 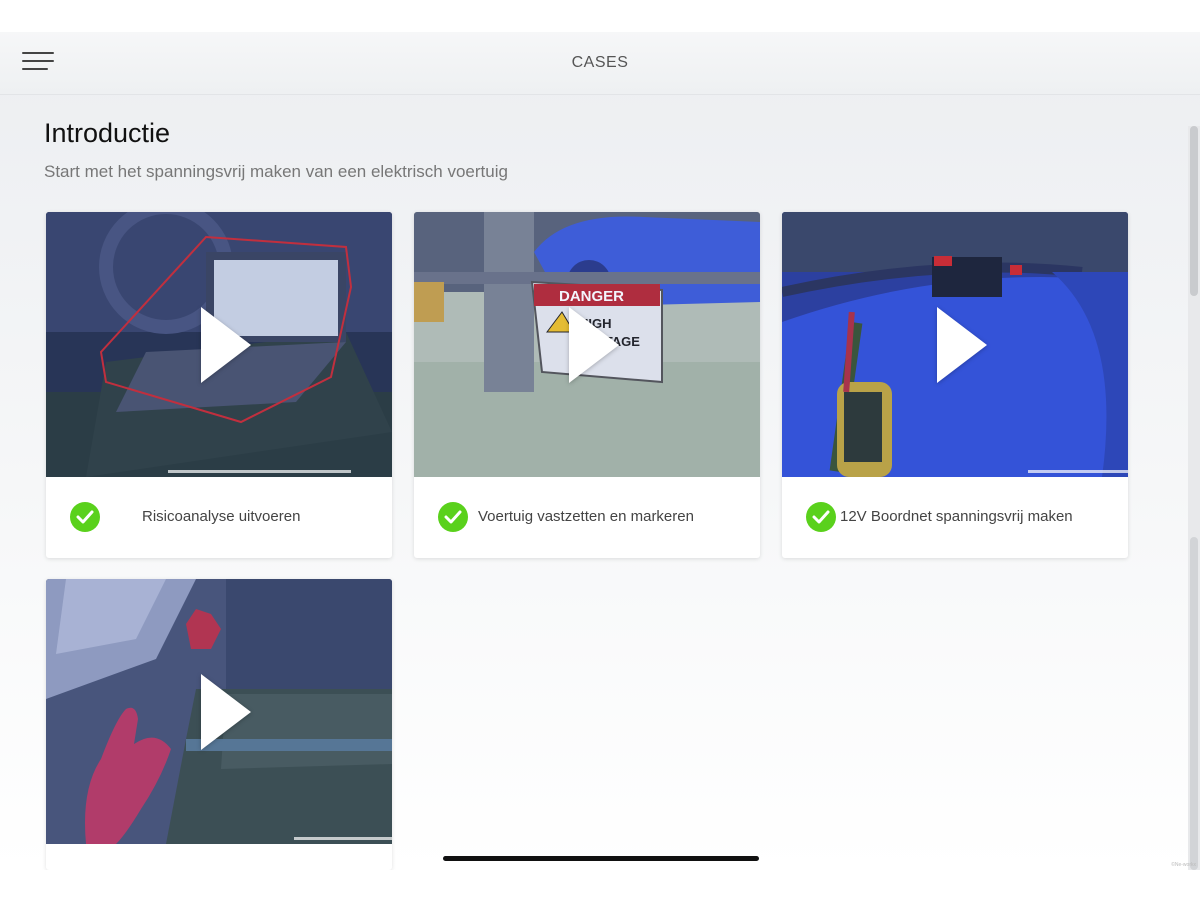 I want to click on scrollbar-thumb, so click(x=1194, y=211).